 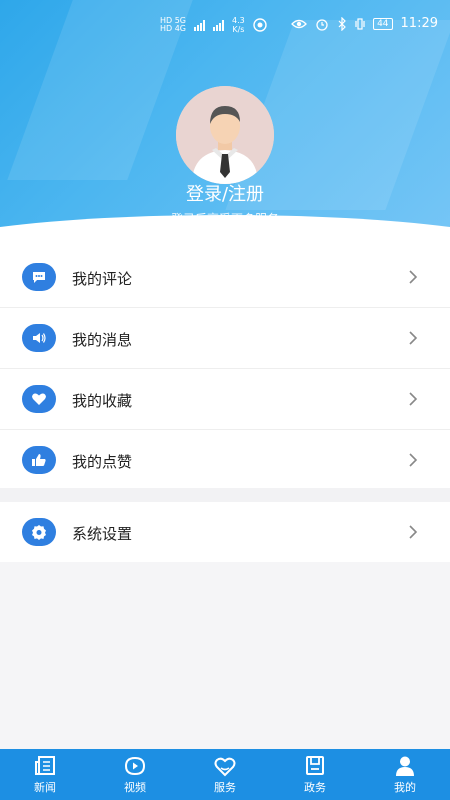 What do you see at coordinates (200, 25) in the screenshot?
I see `signal-icon` at bounding box center [200, 25].